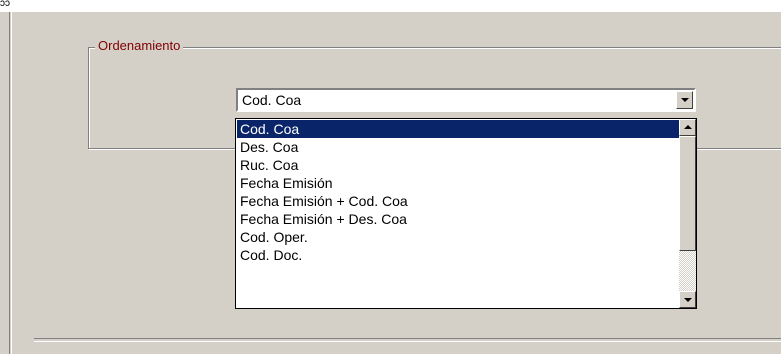  I want to click on combobox-value: Cod. Coa, so click(272, 100).